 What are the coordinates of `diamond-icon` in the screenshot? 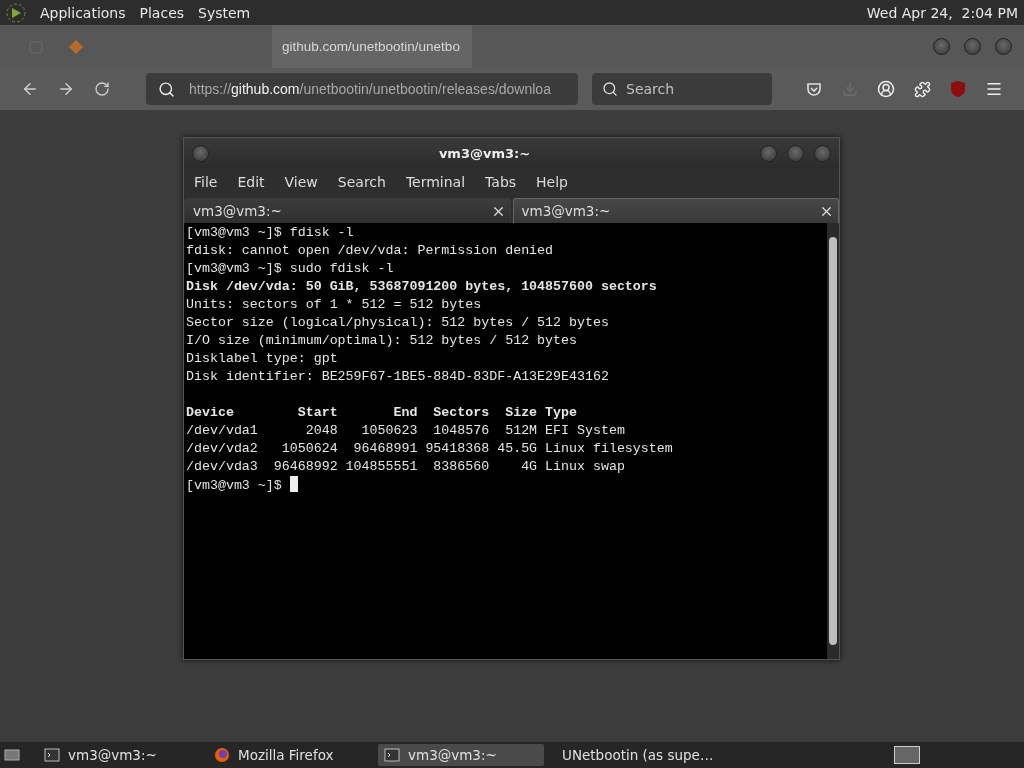 It's located at (76, 46).